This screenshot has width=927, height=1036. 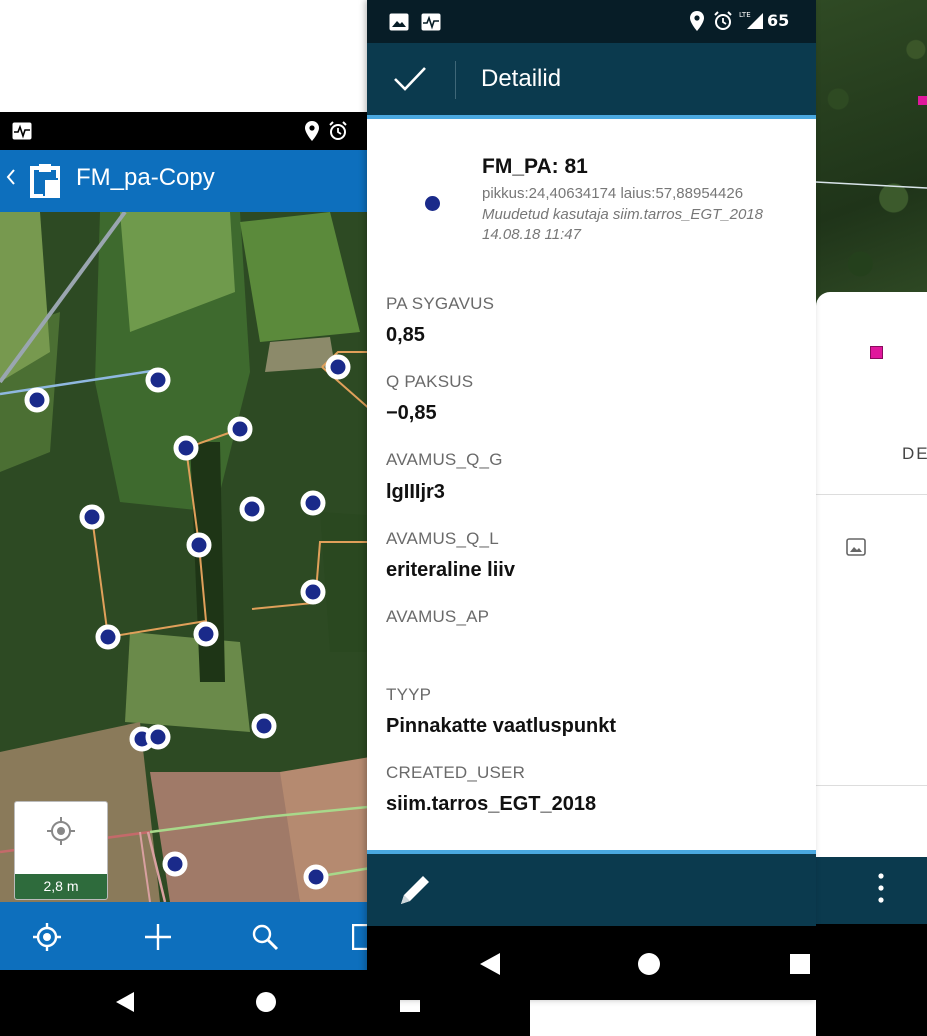 I want to click on nav-recents-icon, so click(x=800, y=966).